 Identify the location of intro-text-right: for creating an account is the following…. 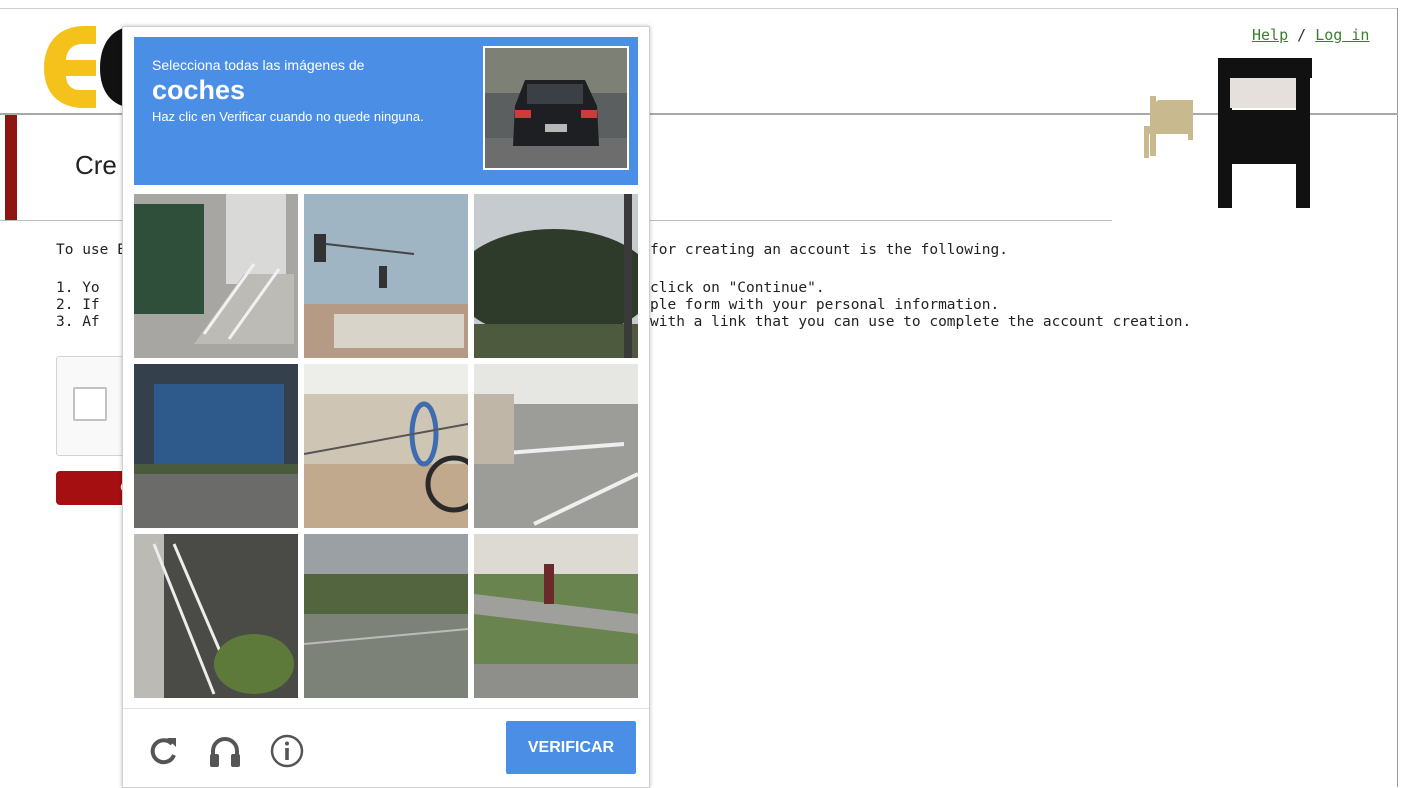
(829, 250).